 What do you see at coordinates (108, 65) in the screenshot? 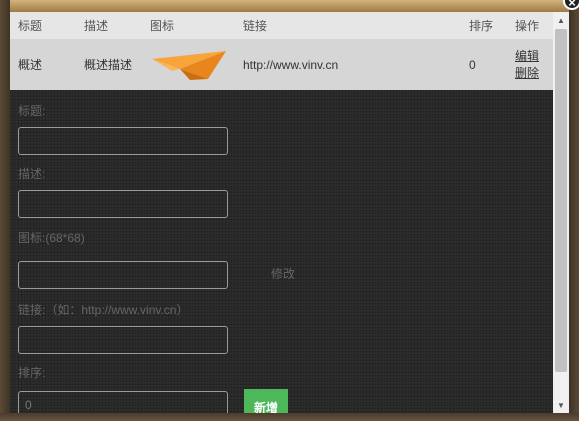
I see `row-description: 概述描述` at bounding box center [108, 65].